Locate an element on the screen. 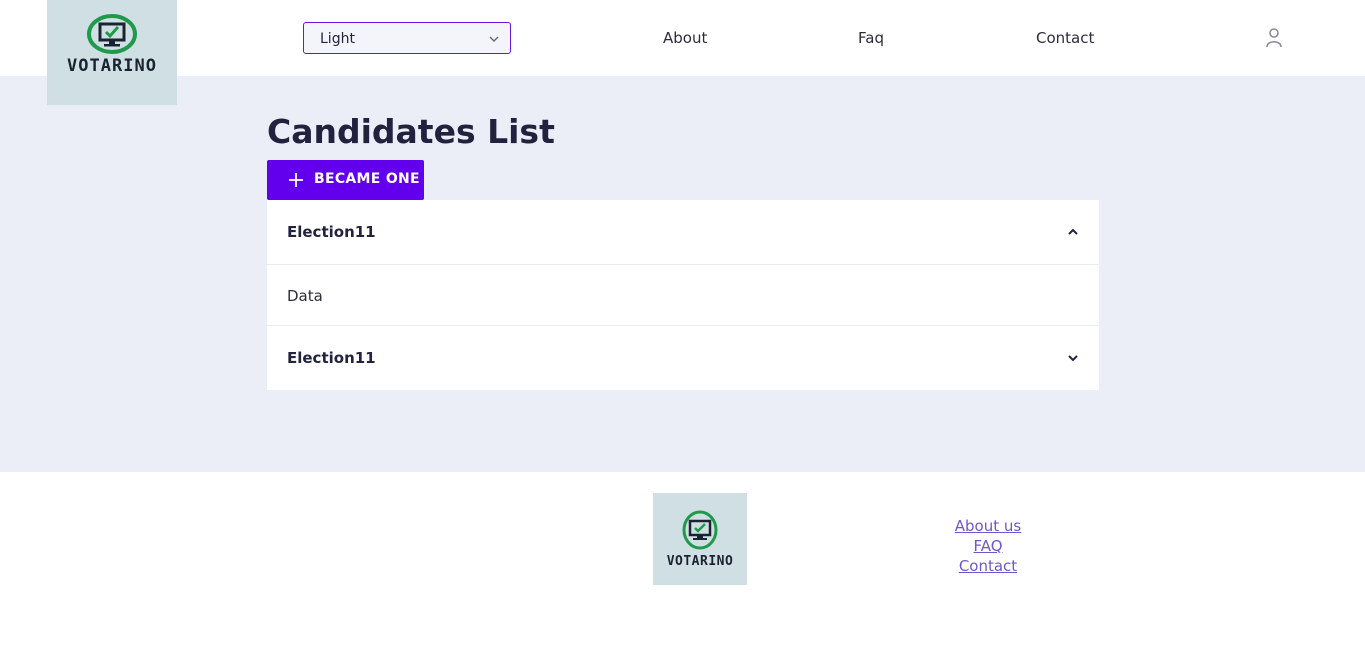 The image size is (1365, 669). user-icon is located at coordinates (1274, 38).